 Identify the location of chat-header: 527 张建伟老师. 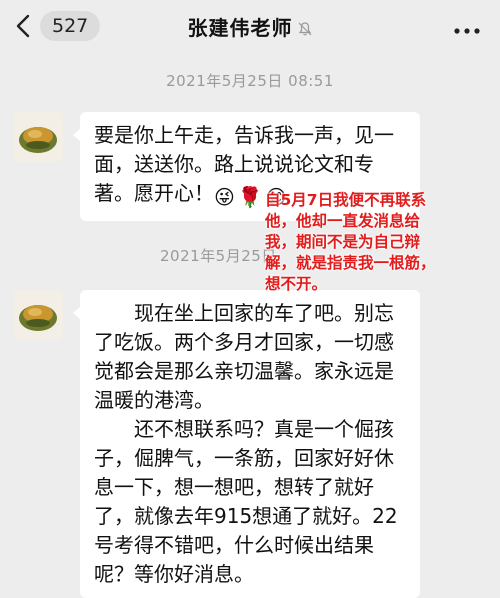
(250, 28).